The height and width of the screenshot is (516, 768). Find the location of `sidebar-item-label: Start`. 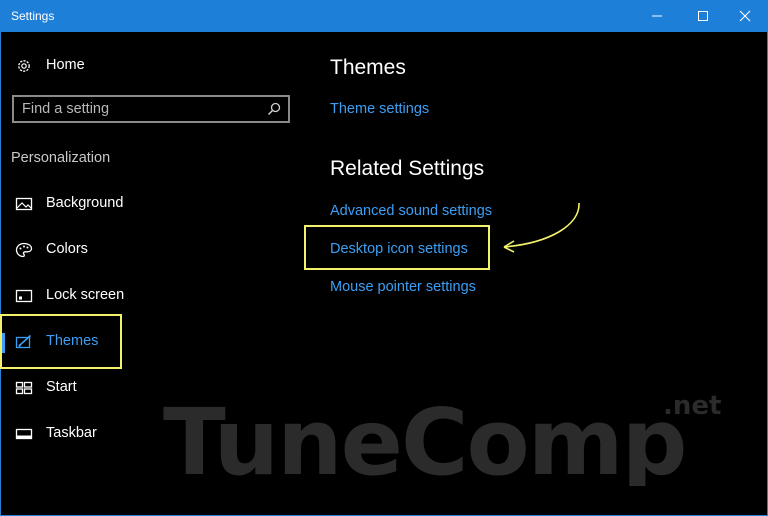

sidebar-item-label: Start is located at coordinates (61, 387).